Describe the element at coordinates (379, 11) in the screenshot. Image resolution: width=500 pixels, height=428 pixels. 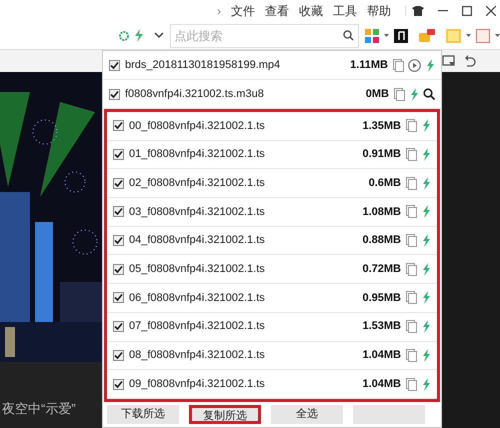
I see `menu-item: 帮助` at that location.